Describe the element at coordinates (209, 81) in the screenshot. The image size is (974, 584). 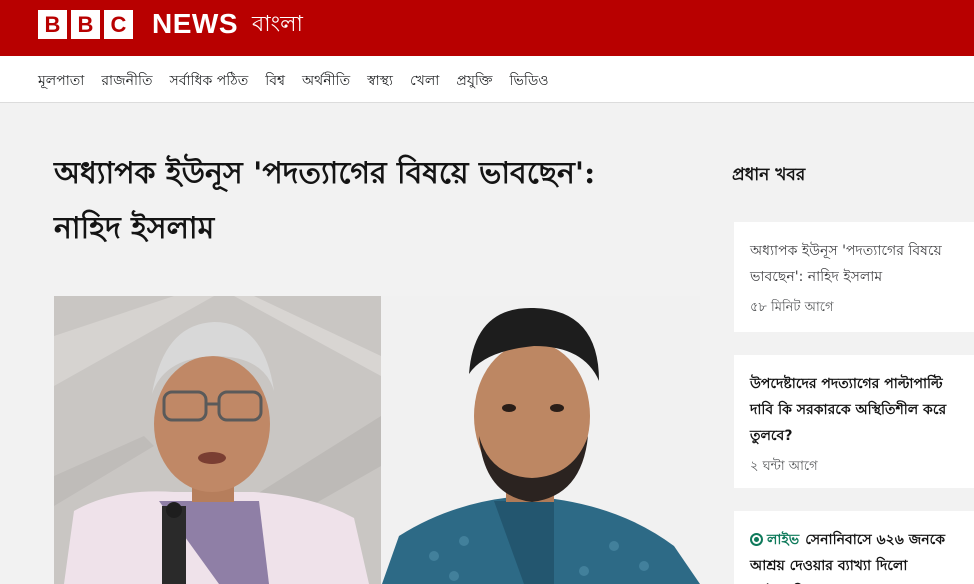
I see `nav-item-most-read: সর্বাধিক পঠিত` at that location.